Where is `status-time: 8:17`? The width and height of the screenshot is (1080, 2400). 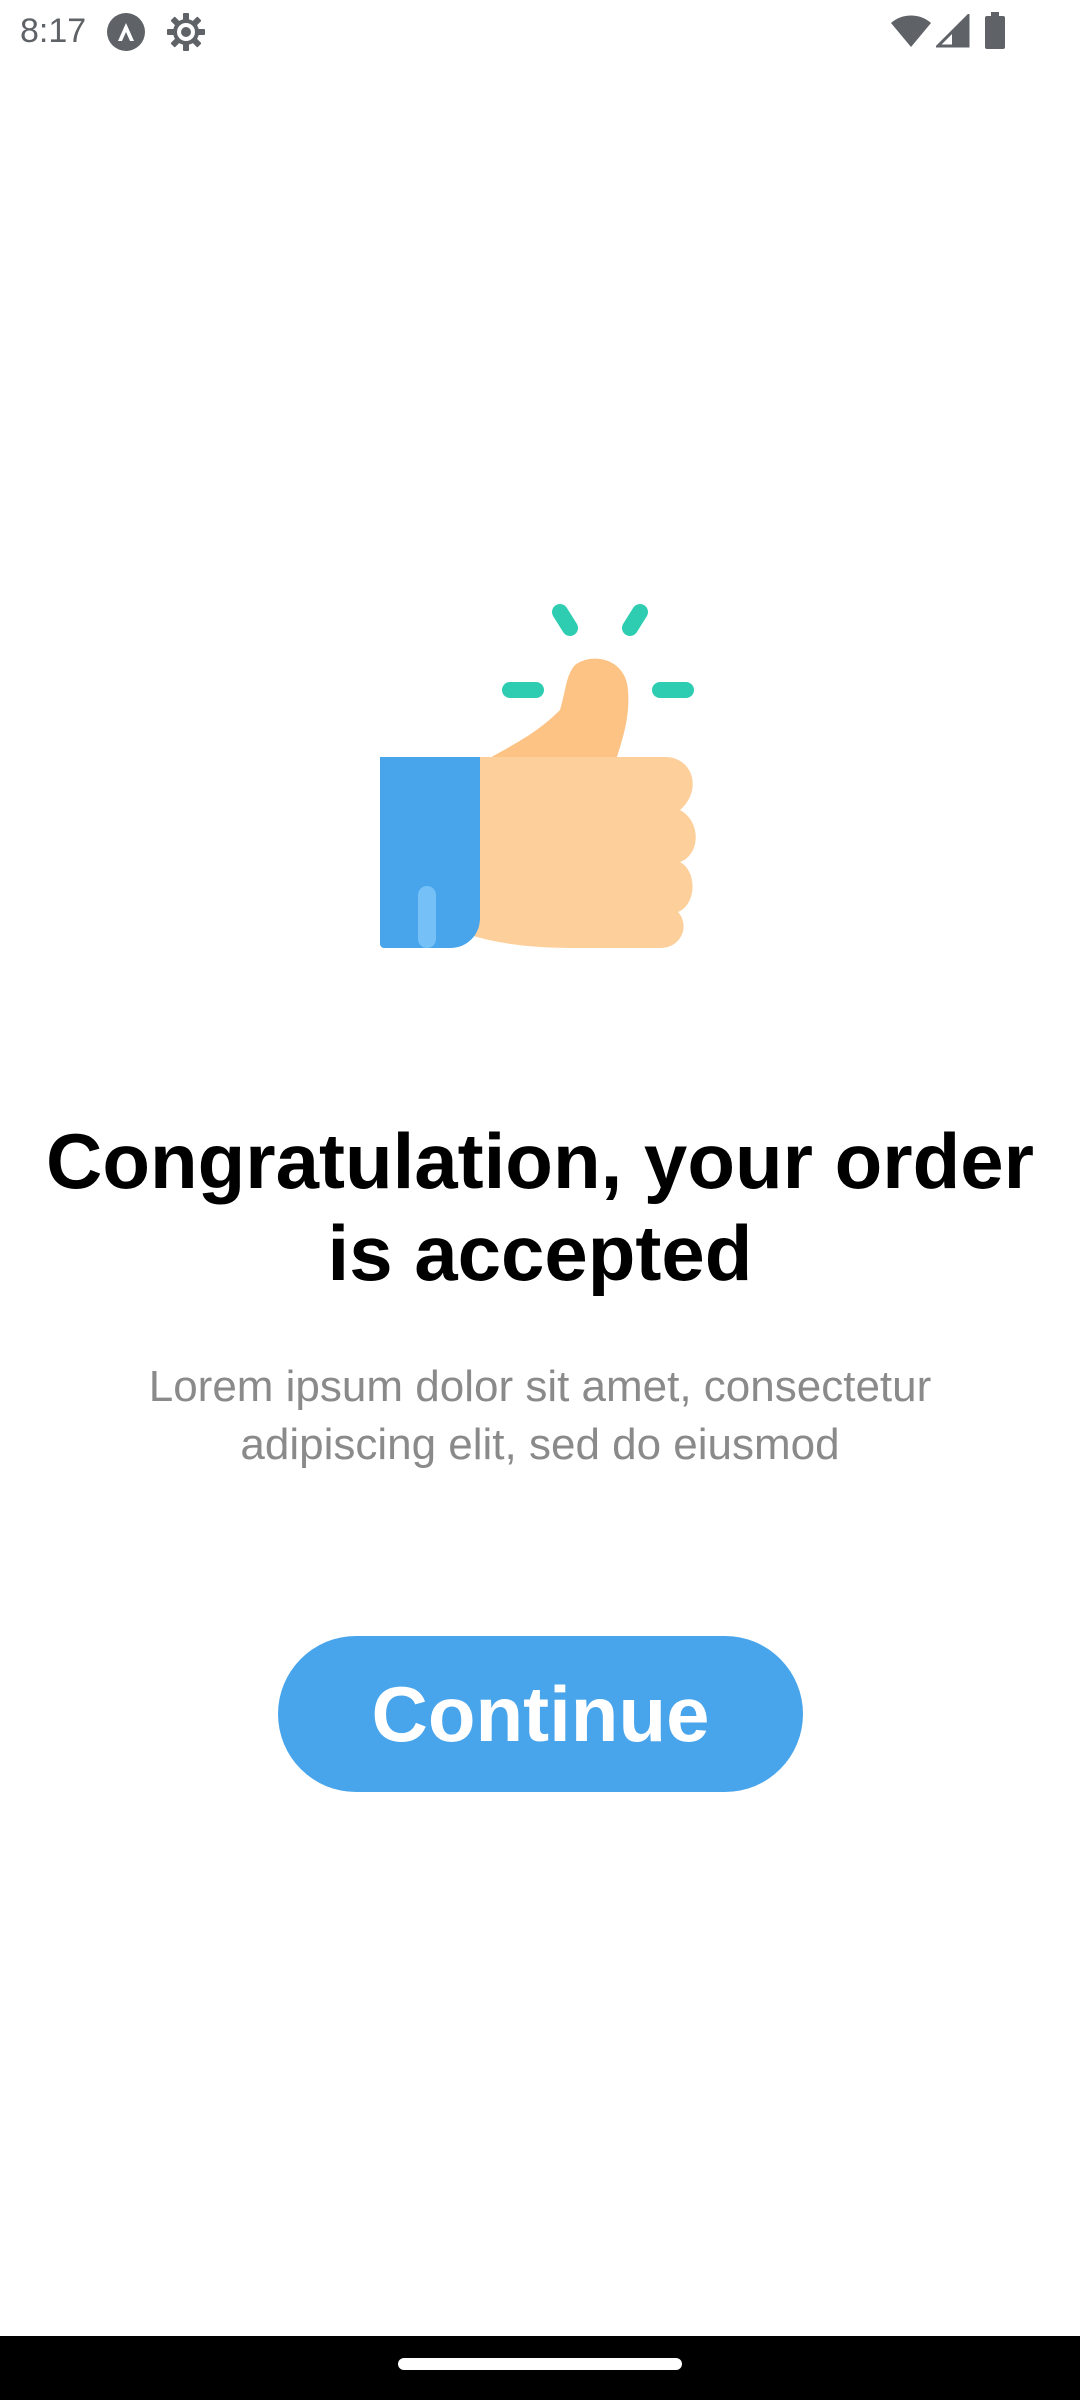 status-time: 8:17 is located at coordinates (53, 31).